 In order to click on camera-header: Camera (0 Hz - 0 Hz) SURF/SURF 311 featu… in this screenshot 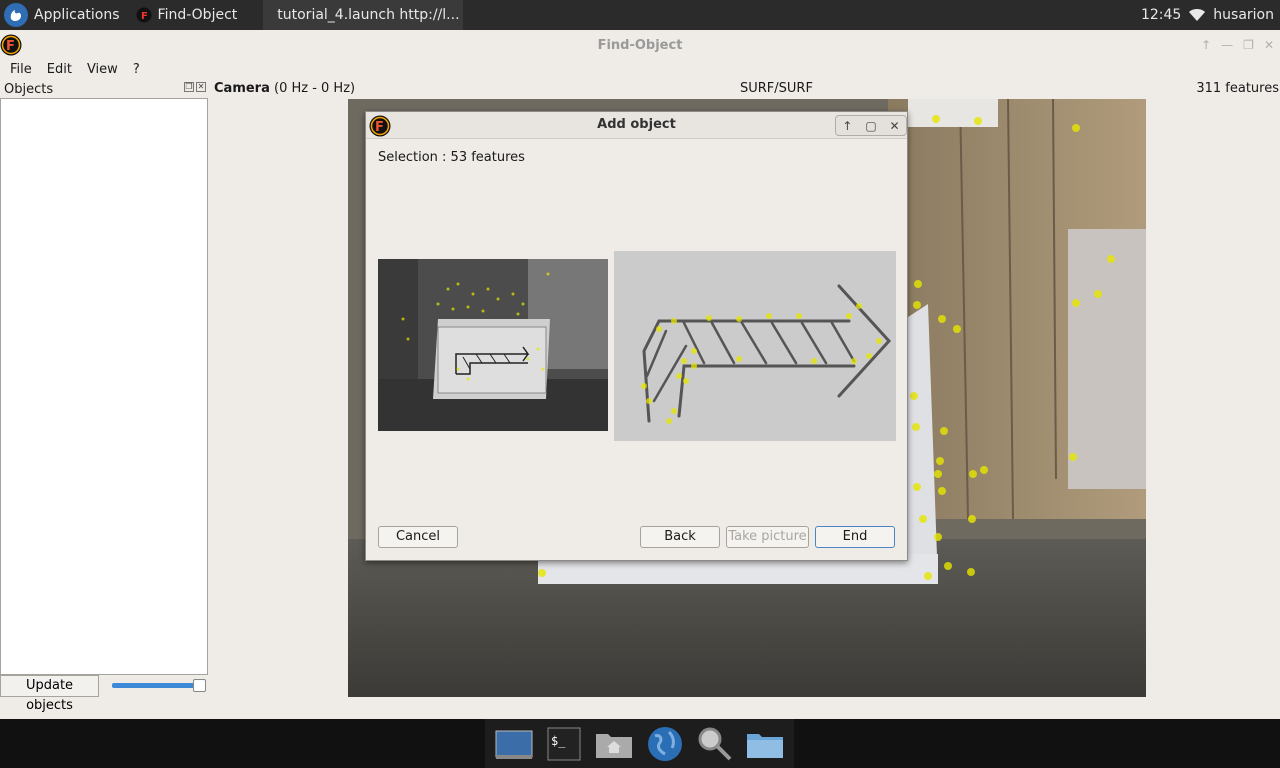, I will do `click(744, 89)`.